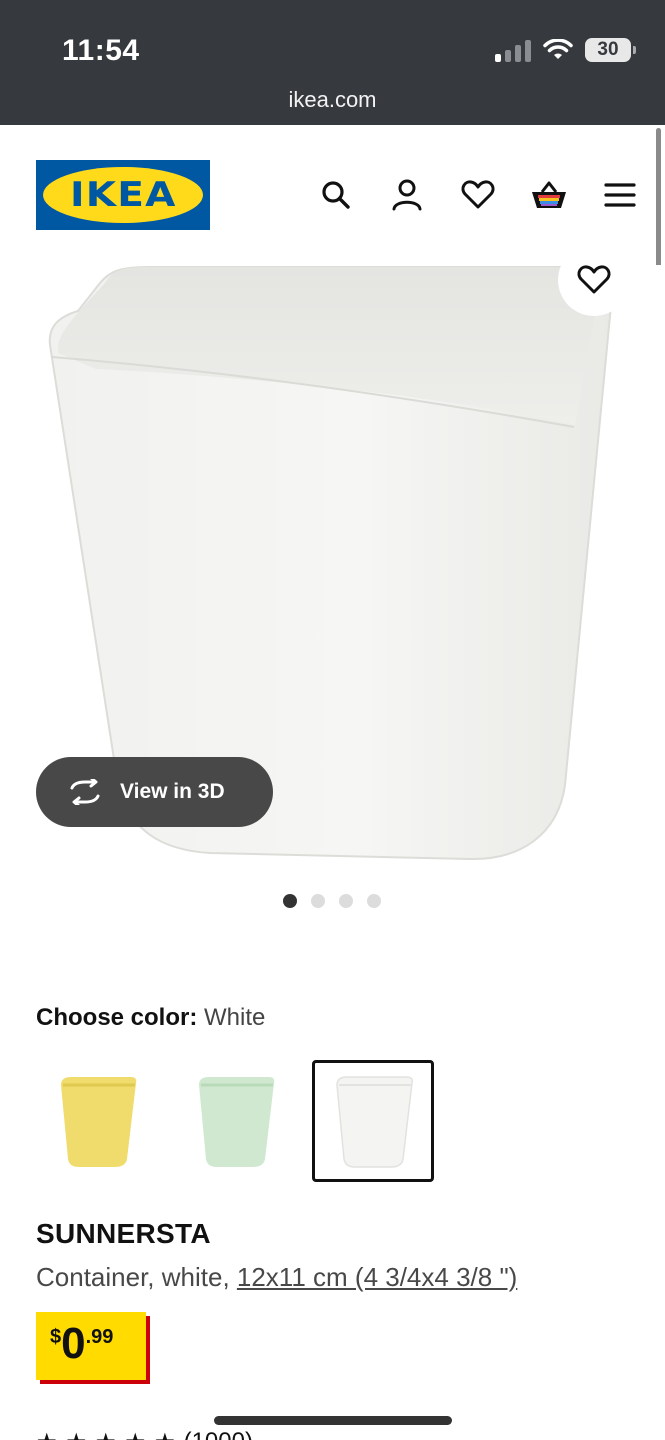  I want to click on account-button, so click(406, 195).